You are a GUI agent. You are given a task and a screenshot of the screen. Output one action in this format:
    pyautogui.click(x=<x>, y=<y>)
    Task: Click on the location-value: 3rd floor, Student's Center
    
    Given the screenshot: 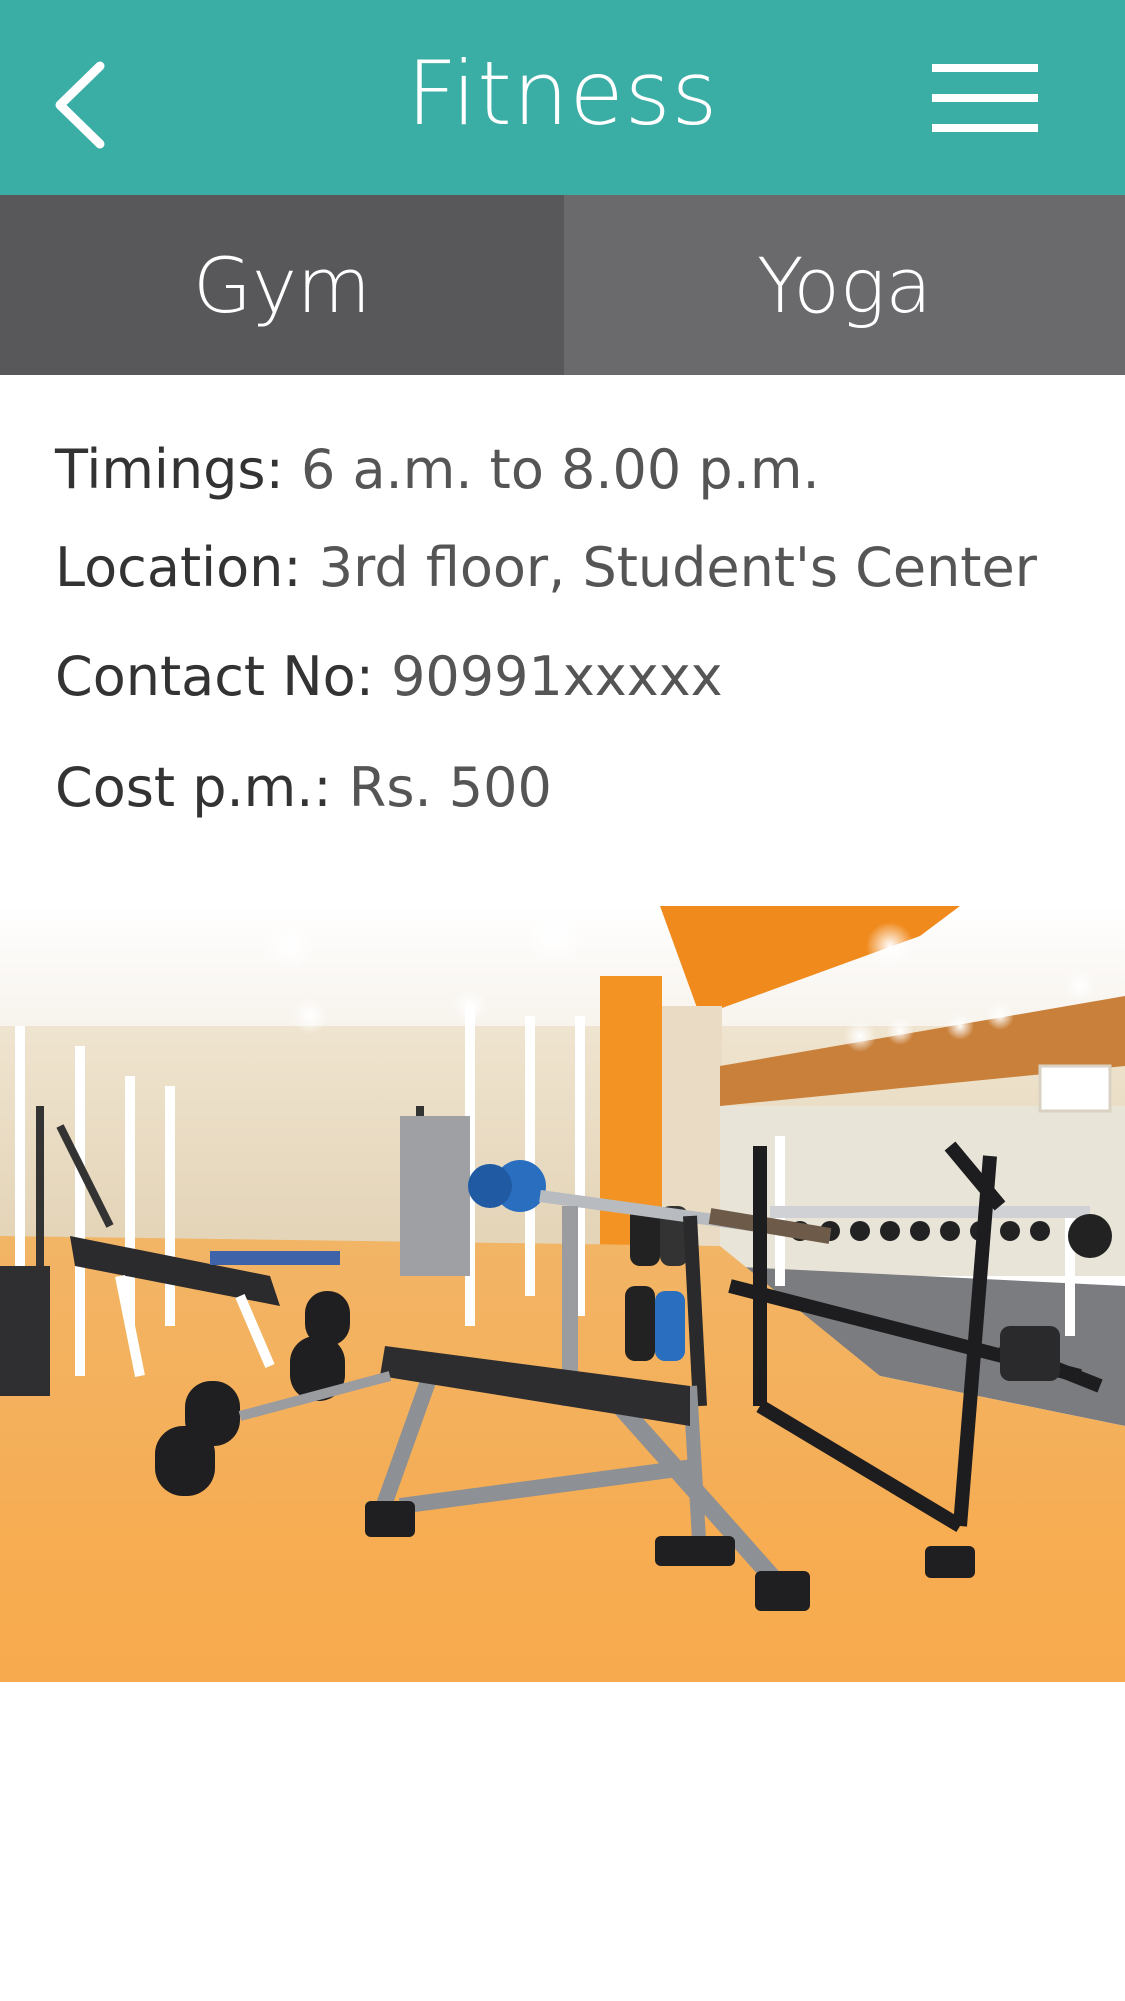 What is the action you would take?
    pyautogui.click(x=677, y=567)
    